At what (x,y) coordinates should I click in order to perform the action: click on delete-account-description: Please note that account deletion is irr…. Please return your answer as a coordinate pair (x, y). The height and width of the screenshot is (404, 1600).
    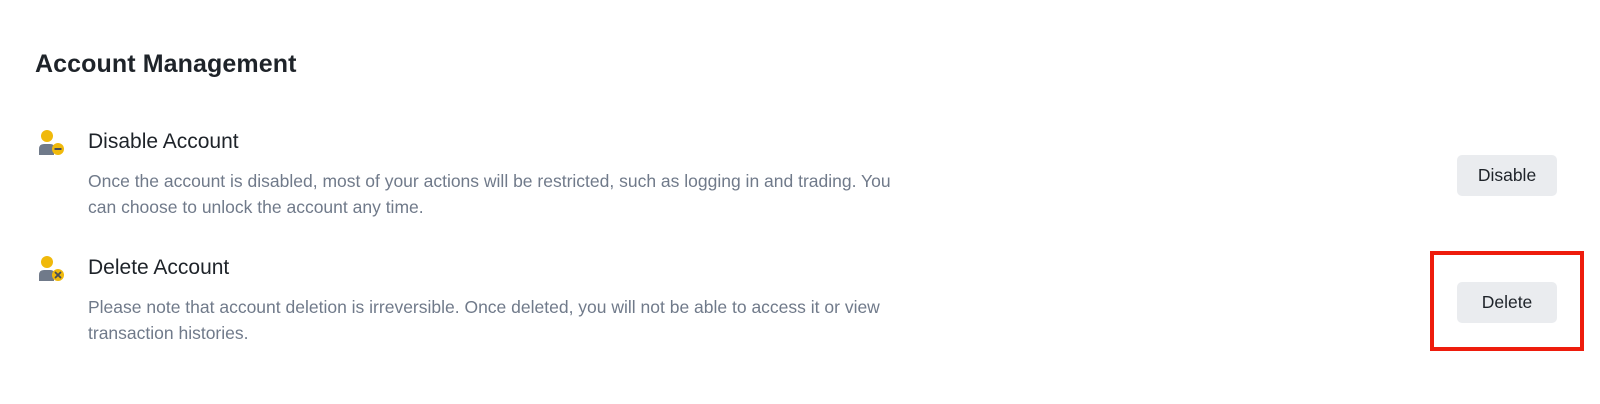
    Looking at the image, I should click on (484, 320).